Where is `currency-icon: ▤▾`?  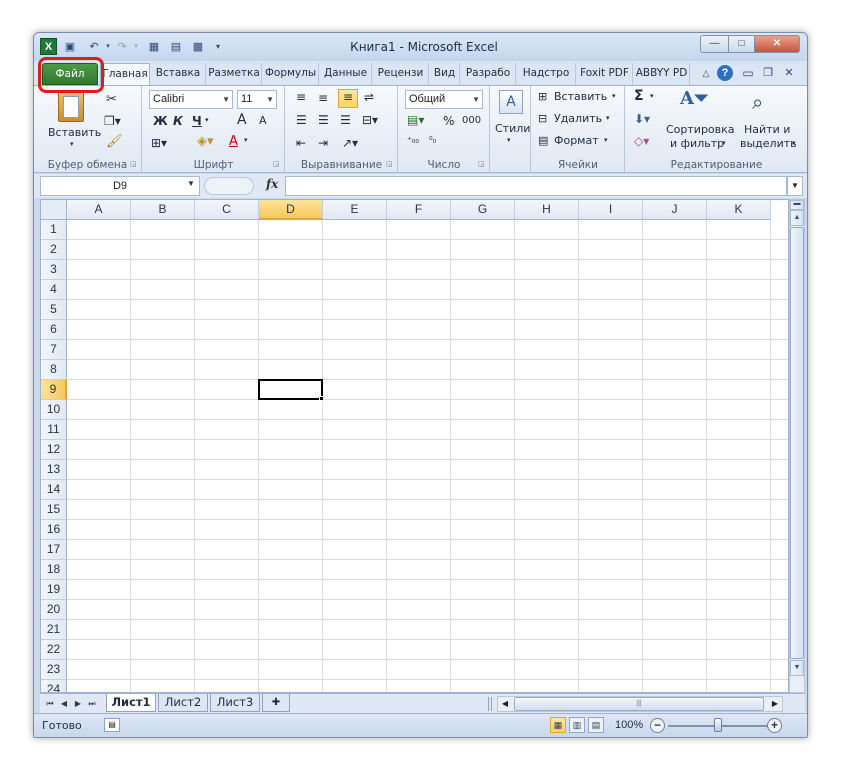
currency-icon: ▤▾ is located at coordinates (415, 120).